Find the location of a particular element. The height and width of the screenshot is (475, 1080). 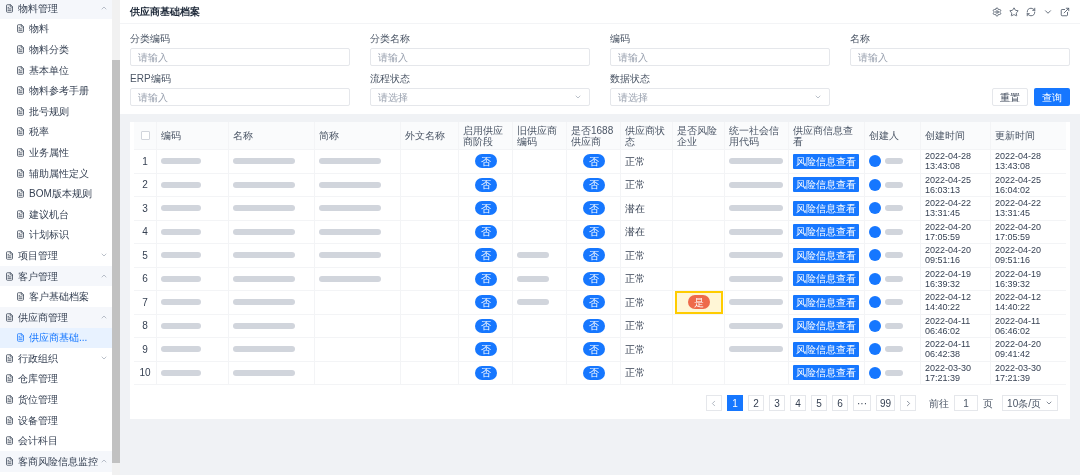

updated-time: 2022-04-19 16:39:32 is located at coordinates (1019, 278).